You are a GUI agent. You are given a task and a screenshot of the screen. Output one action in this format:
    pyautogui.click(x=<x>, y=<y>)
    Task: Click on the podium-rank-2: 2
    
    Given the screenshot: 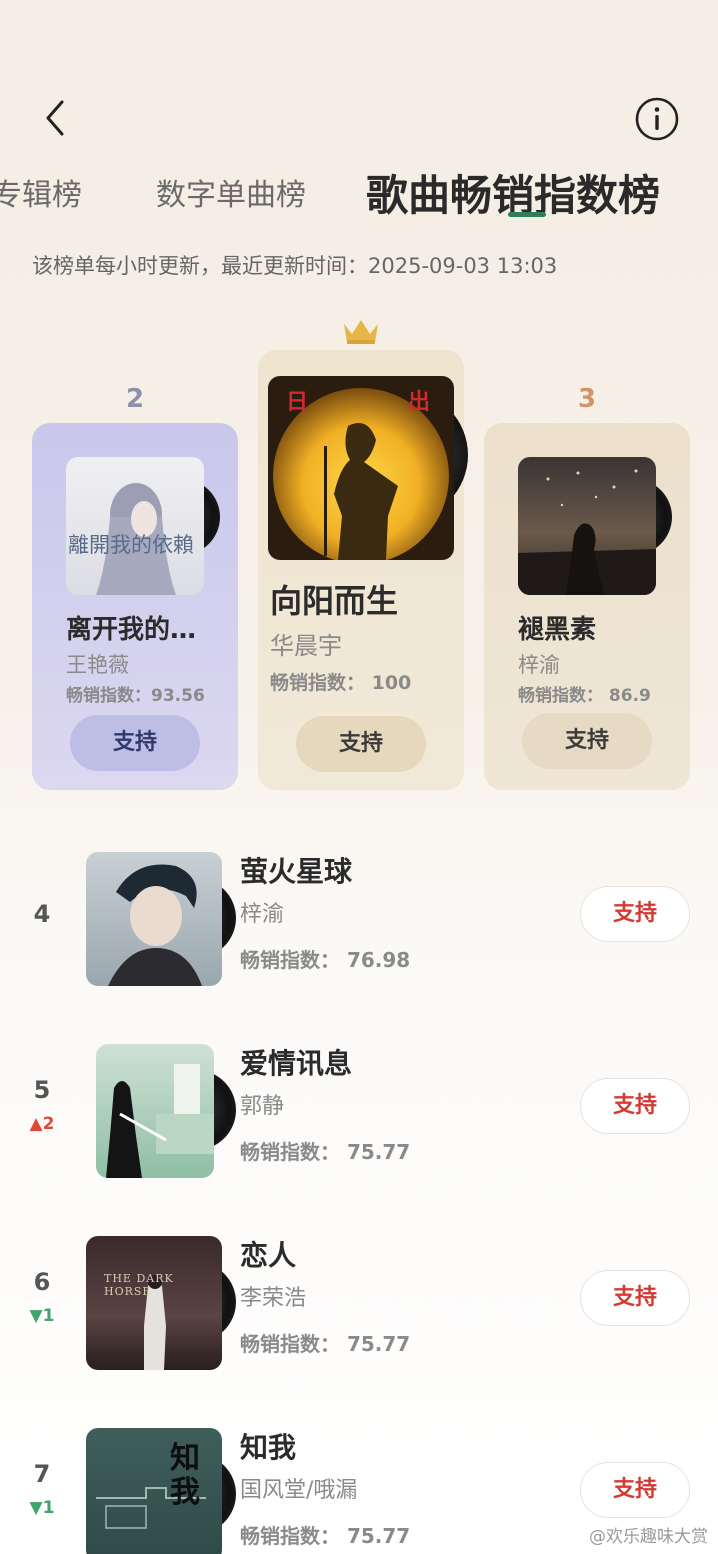 What is the action you would take?
    pyautogui.click(x=135, y=399)
    